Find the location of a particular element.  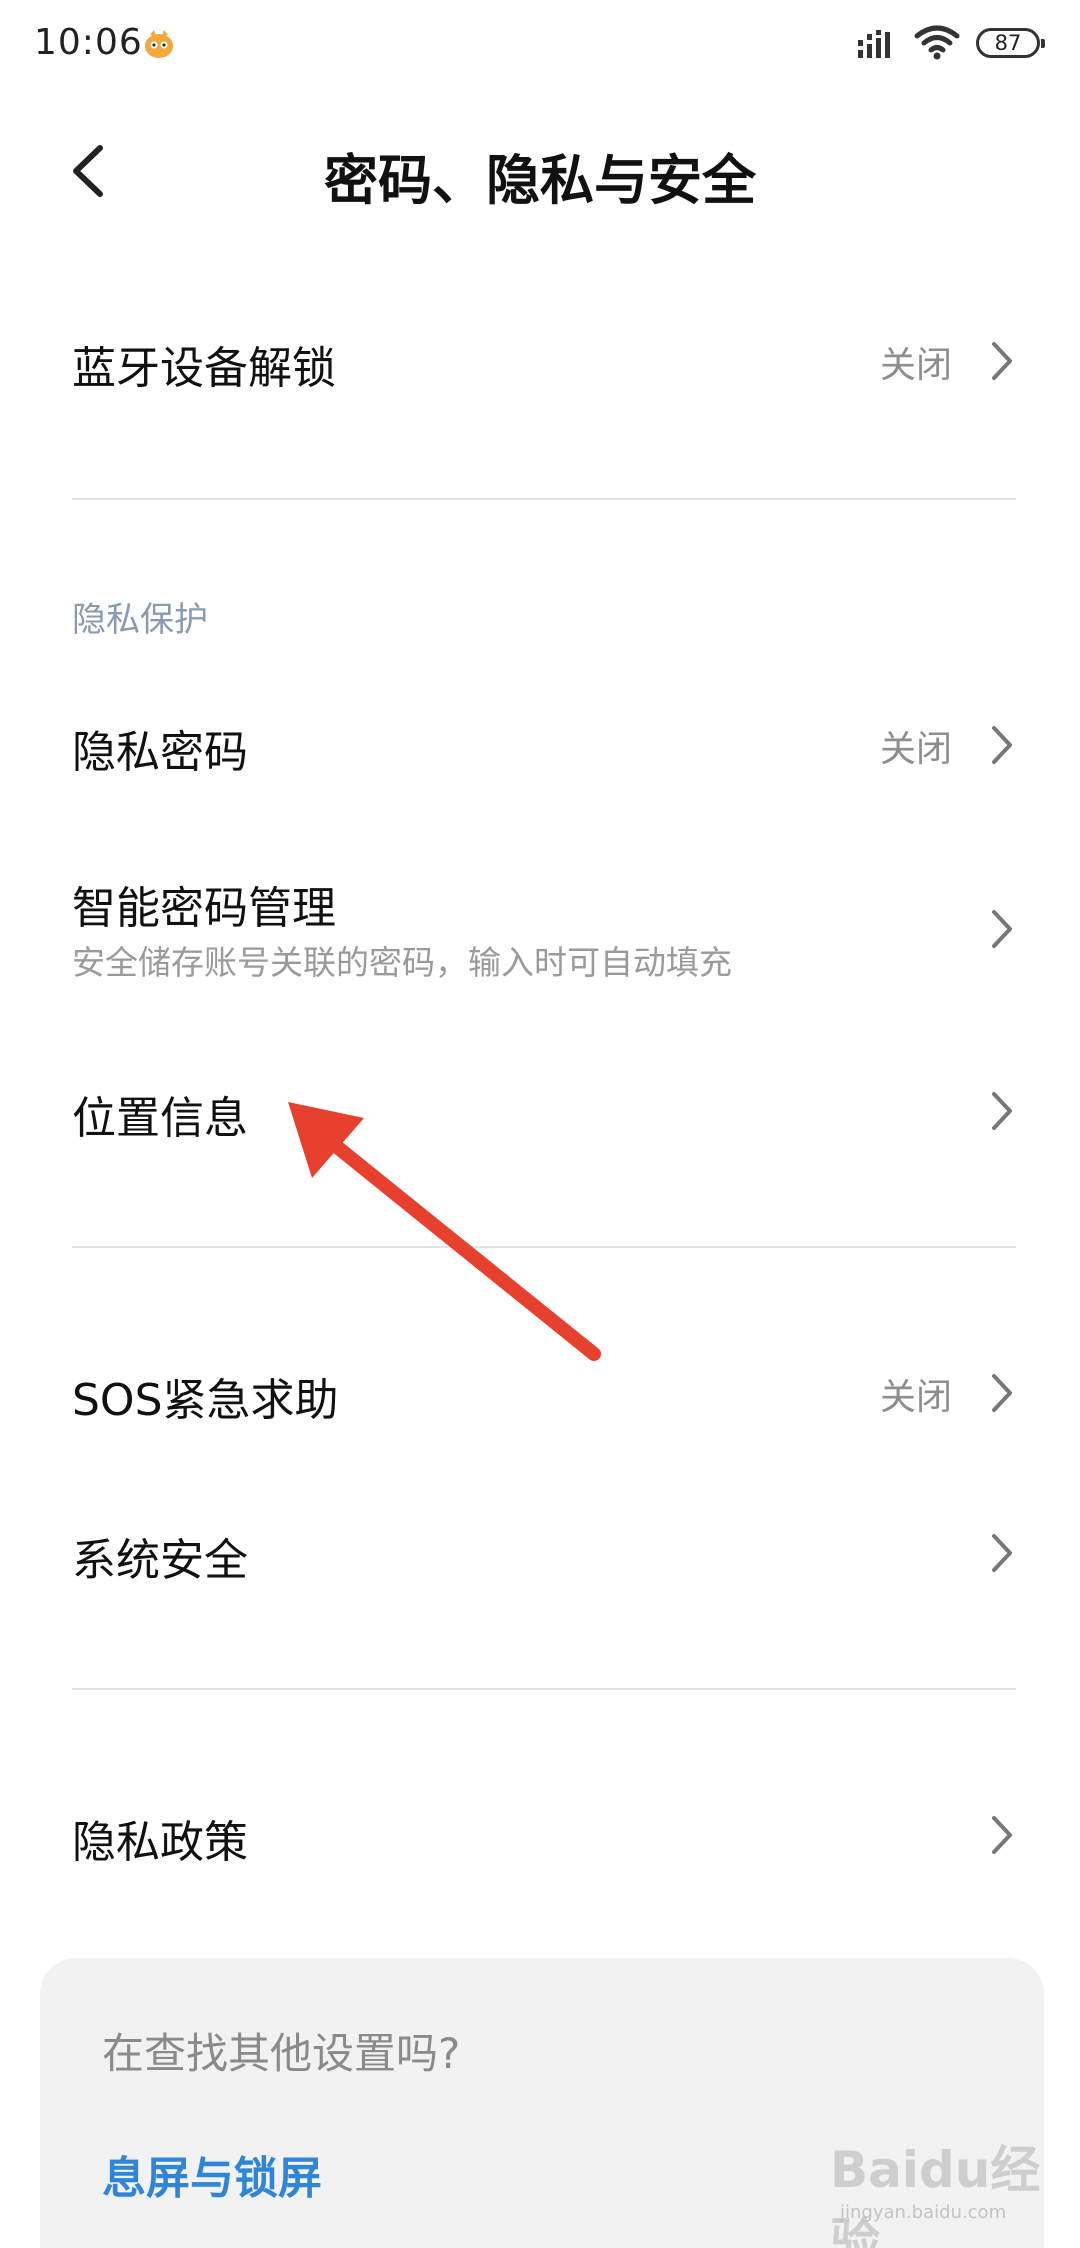

row-subtitle: 安全储存账号关联的密码，输入时可自动填充 is located at coordinates (402, 962).